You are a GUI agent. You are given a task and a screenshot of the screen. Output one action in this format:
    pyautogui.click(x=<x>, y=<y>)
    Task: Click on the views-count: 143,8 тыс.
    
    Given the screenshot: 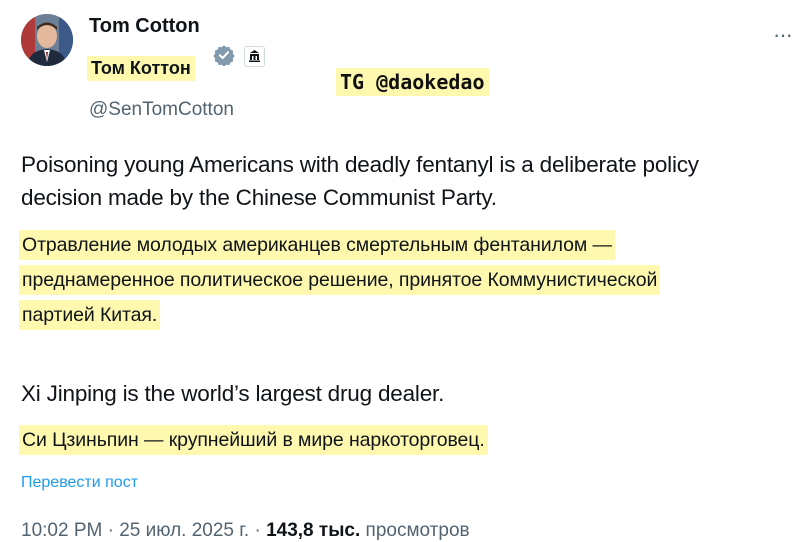 What is the action you would take?
    pyautogui.click(x=313, y=530)
    